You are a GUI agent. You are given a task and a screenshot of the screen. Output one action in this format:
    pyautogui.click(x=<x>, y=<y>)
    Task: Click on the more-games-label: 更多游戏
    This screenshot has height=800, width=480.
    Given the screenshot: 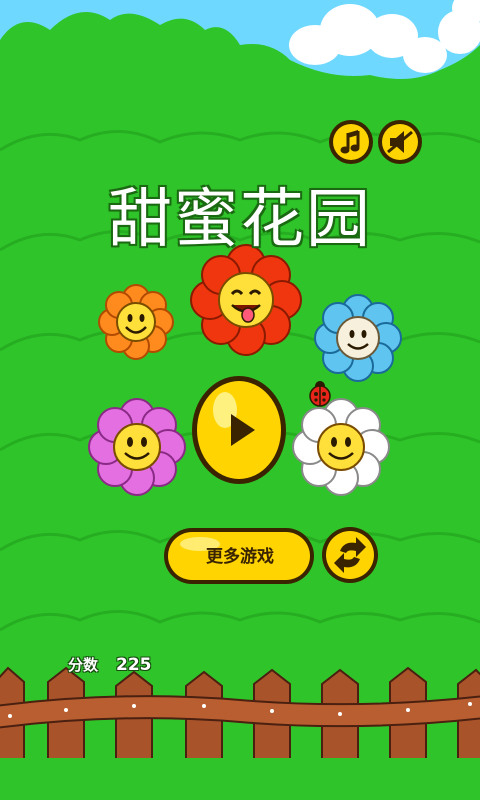 What is the action you would take?
    pyautogui.click(x=240, y=557)
    